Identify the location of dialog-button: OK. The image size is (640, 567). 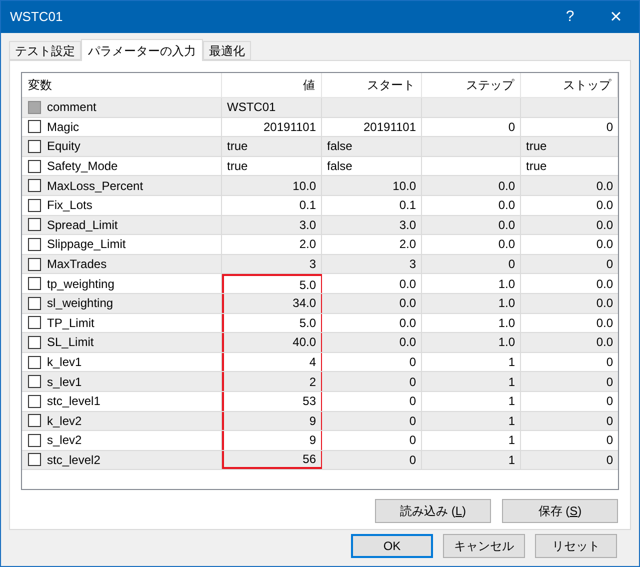
(392, 546).